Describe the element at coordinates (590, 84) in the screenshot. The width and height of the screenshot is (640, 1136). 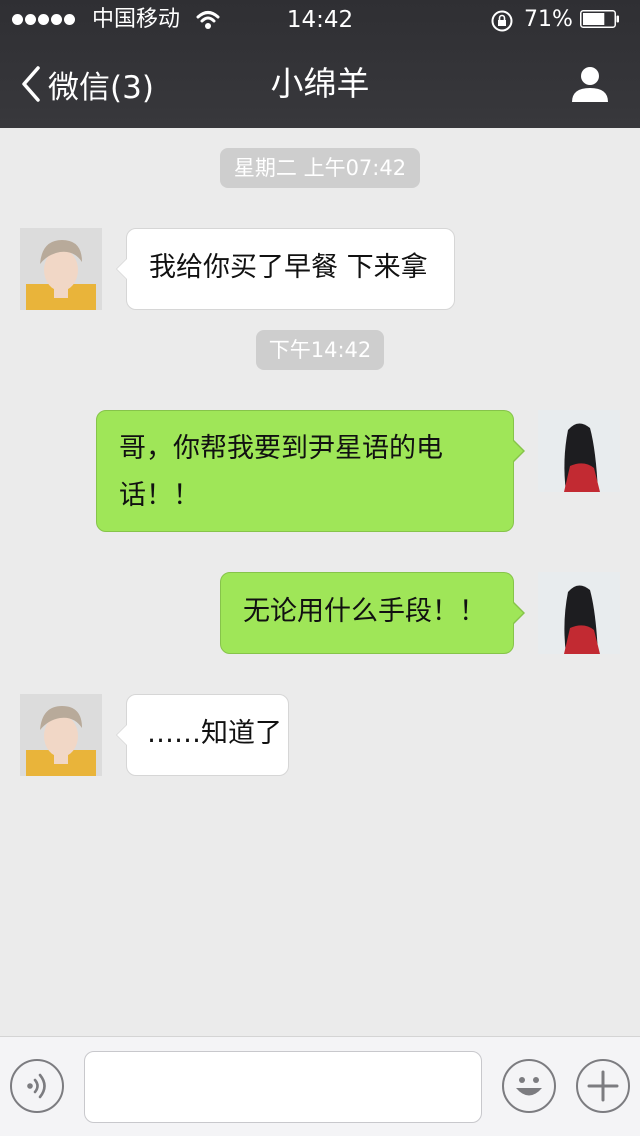
I see `person-icon` at that location.